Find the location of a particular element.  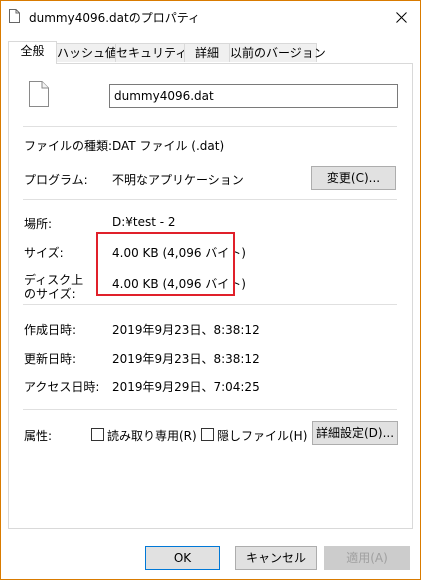

close-button is located at coordinates (401, 17).